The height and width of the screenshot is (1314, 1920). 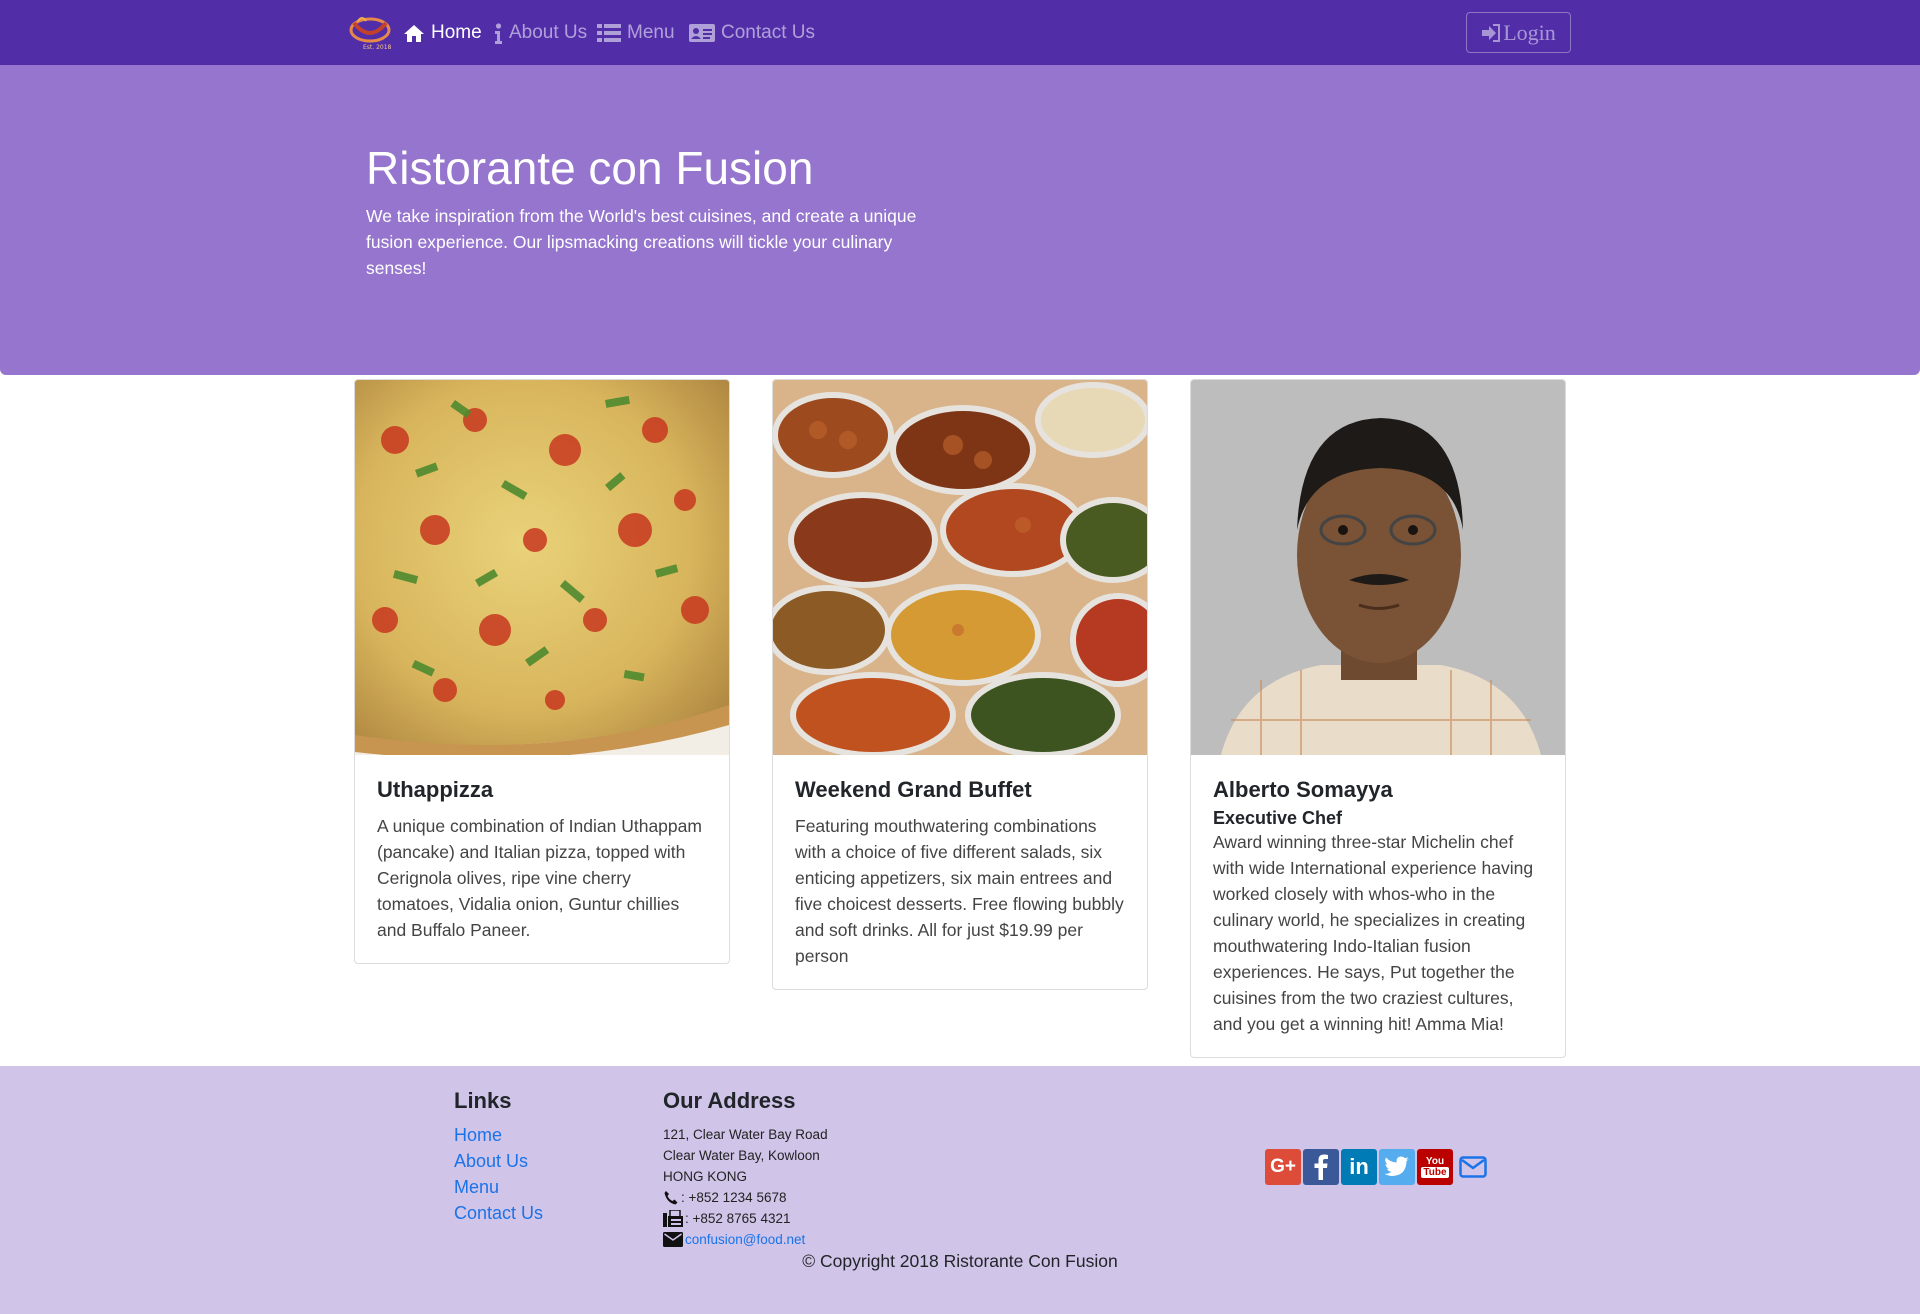 What do you see at coordinates (960, 567) in the screenshot?
I see `buffet-image` at bounding box center [960, 567].